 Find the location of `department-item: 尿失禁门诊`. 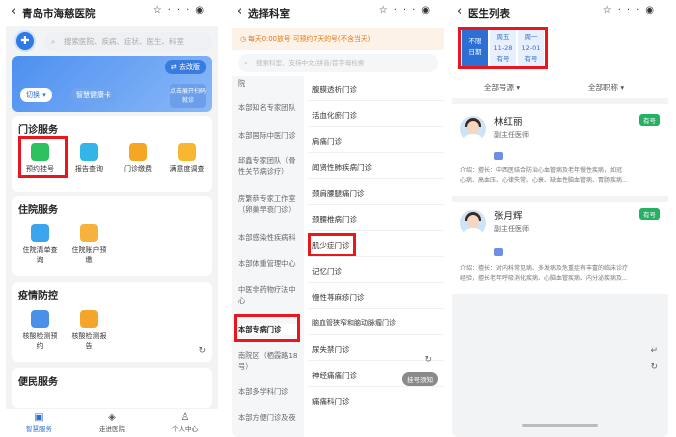

department-item: 尿失禁门诊 is located at coordinates (331, 349).